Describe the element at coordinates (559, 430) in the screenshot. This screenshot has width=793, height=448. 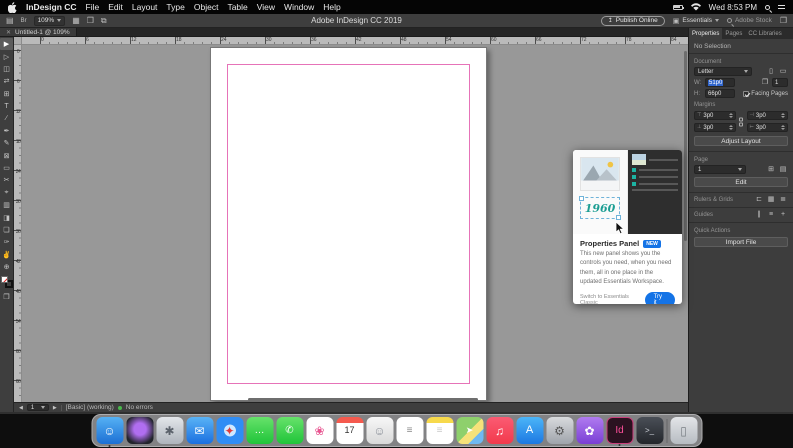
I see `dock-system-preferences: ⚙` at that location.